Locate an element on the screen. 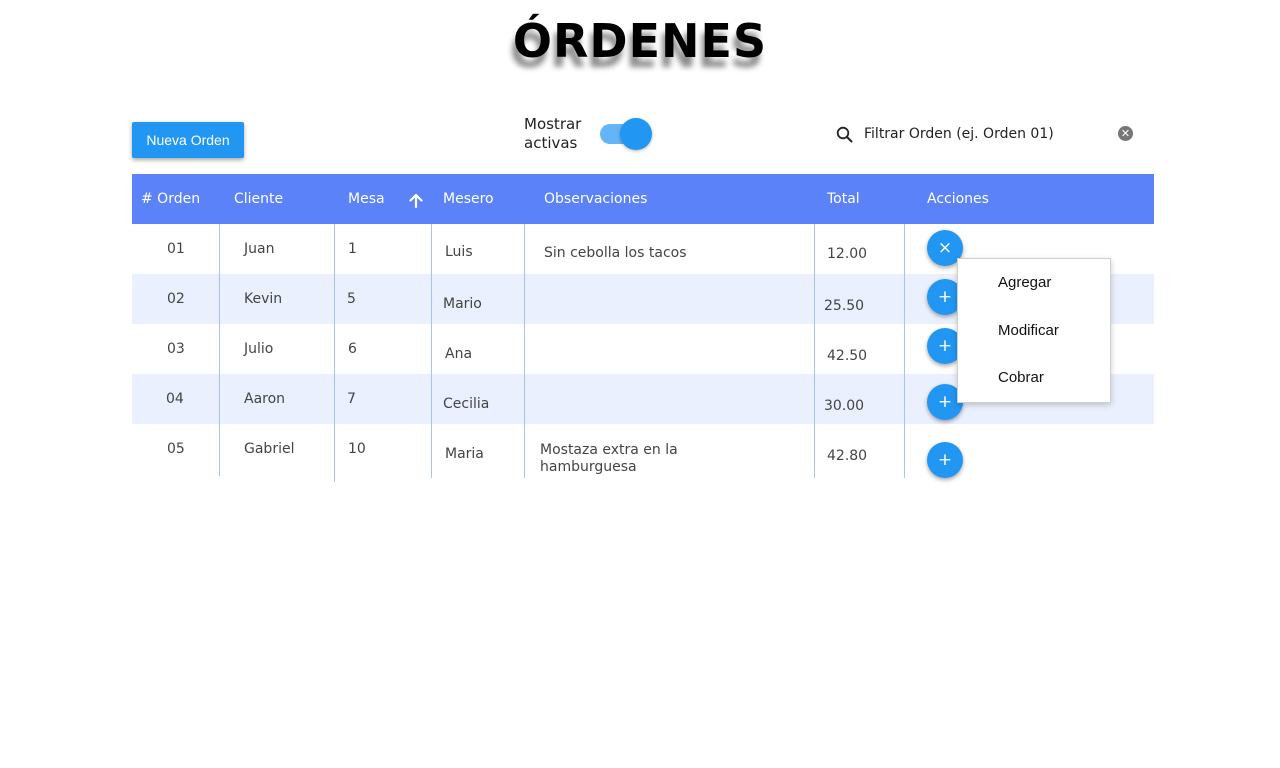 This screenshot has height=768, width=1280. cell-client: Julio is located at coordinates (259, 349).